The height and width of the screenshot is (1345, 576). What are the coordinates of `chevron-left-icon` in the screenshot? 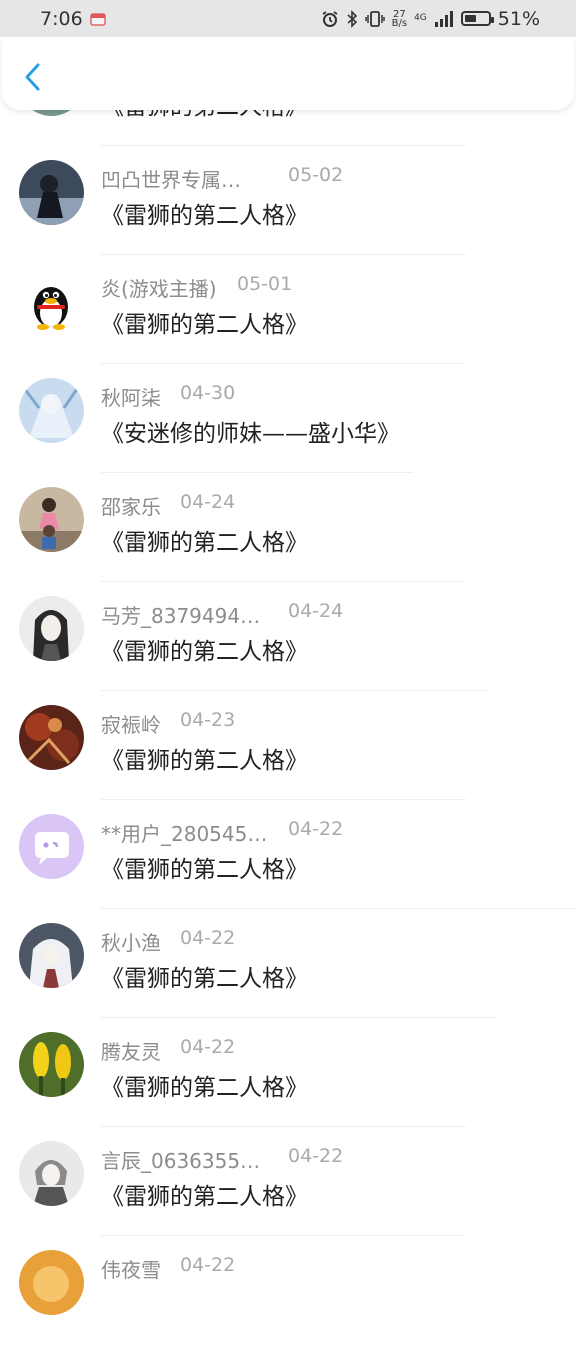 It's located at (32, 77).